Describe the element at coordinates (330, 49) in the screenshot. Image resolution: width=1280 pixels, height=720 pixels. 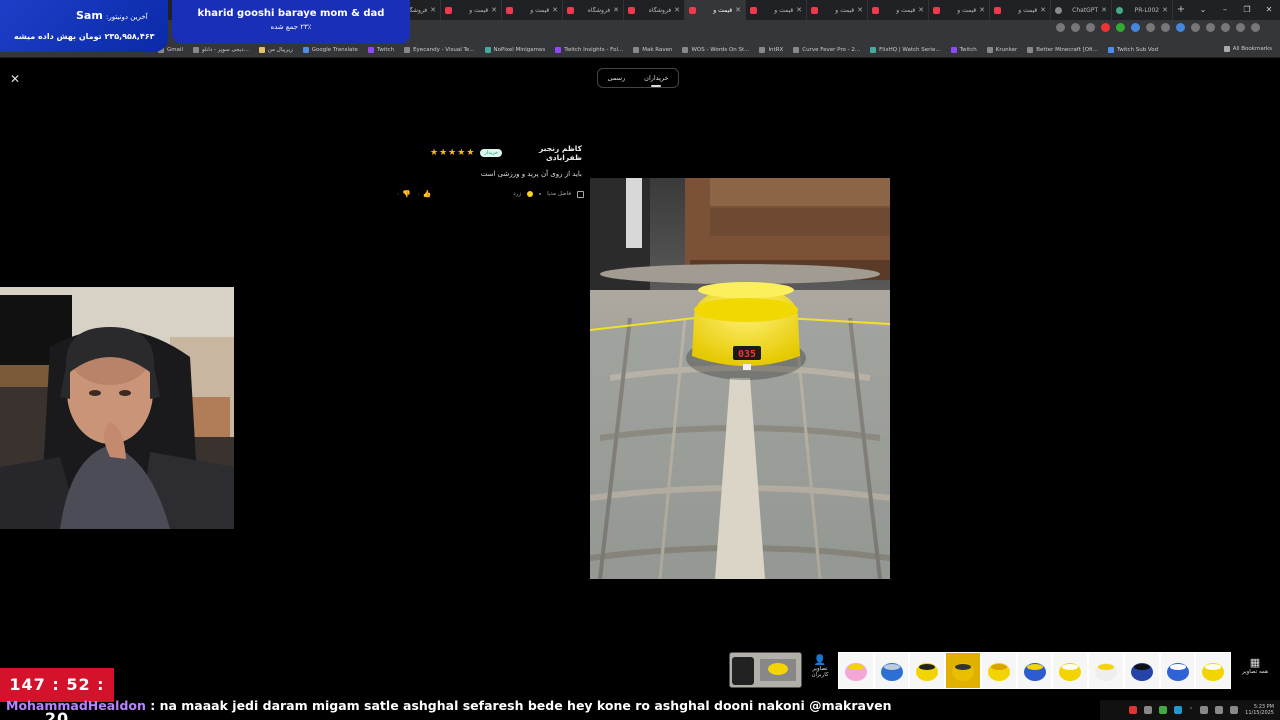
I see `bookmark-item: Google Translate` at that location.